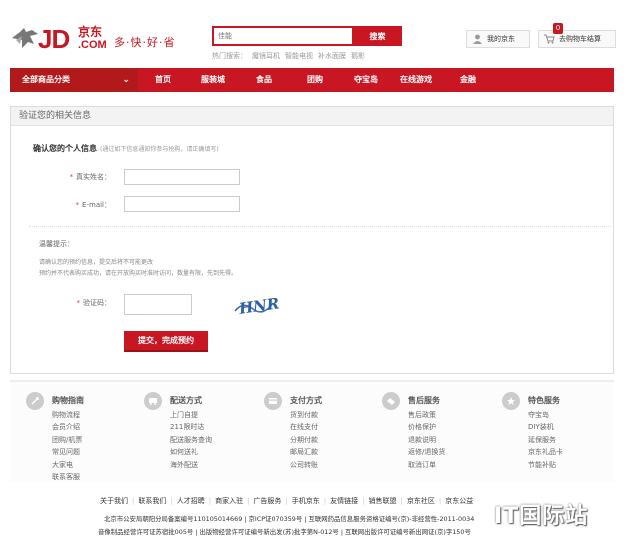 This screenshot has width=642, height=538. Describe the element at coordinates (35, 401) in the screenshot. I see `guide-icon` at that location.